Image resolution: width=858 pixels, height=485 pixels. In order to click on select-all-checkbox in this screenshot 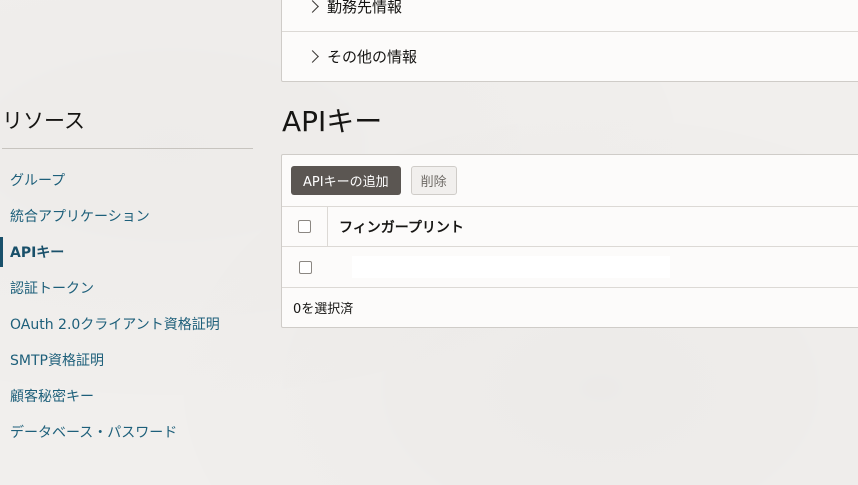, I will do `click(304, 226)`.